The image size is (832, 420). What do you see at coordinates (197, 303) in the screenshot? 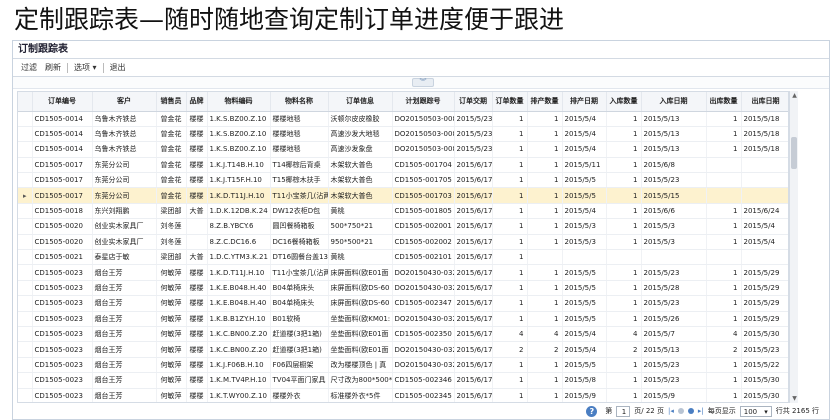
I see `table-cell: 楼楼` at bounding box center [197, 303].